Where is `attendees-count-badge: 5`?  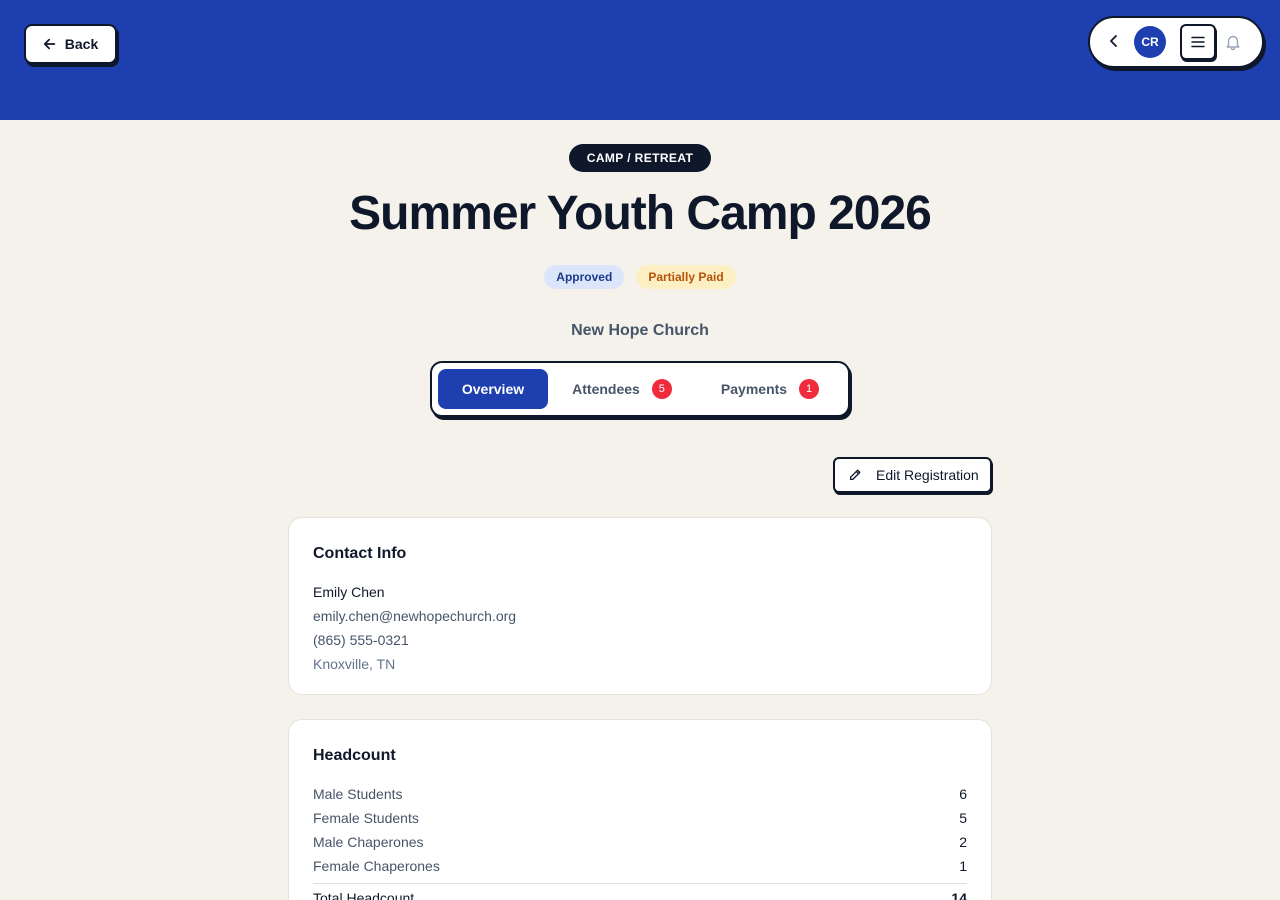
attendees-count-badge: 5 is located at coordinates (661, 389).